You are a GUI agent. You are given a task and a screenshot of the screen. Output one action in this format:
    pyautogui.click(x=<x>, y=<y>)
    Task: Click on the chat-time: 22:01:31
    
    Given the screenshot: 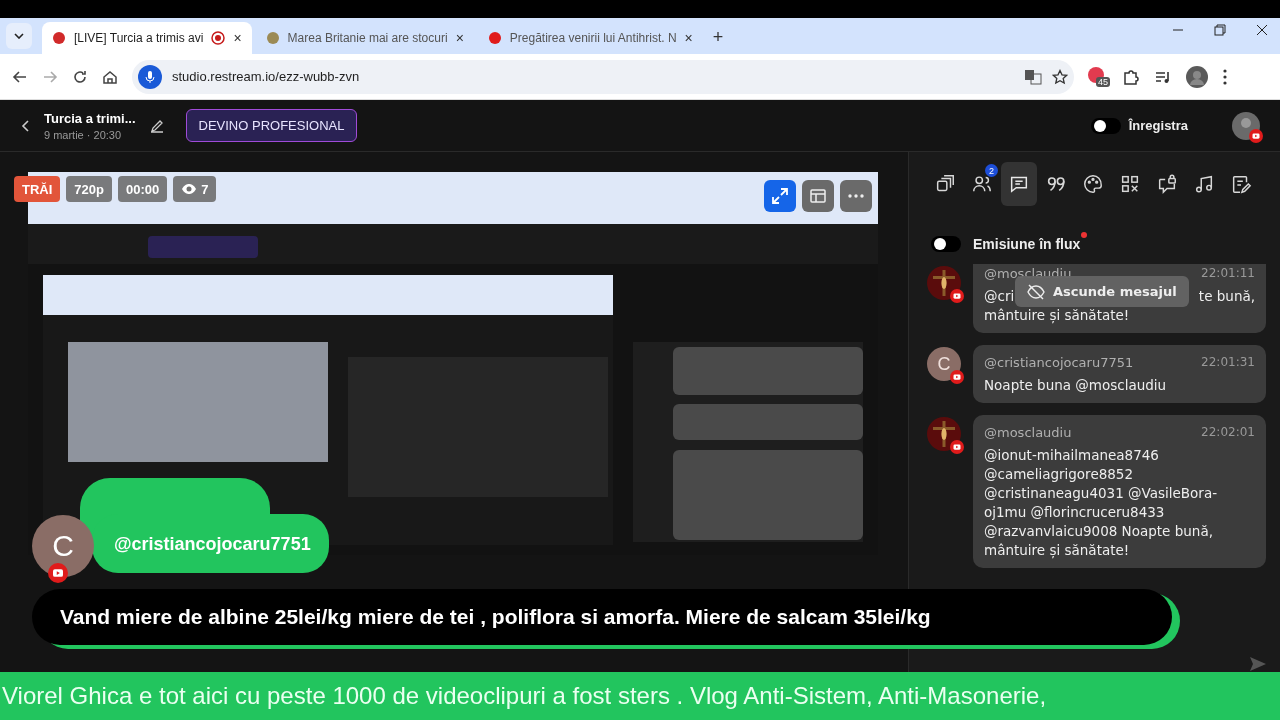 What is the action you would take?
    pyautogui.click(x=1228, y=362)
    